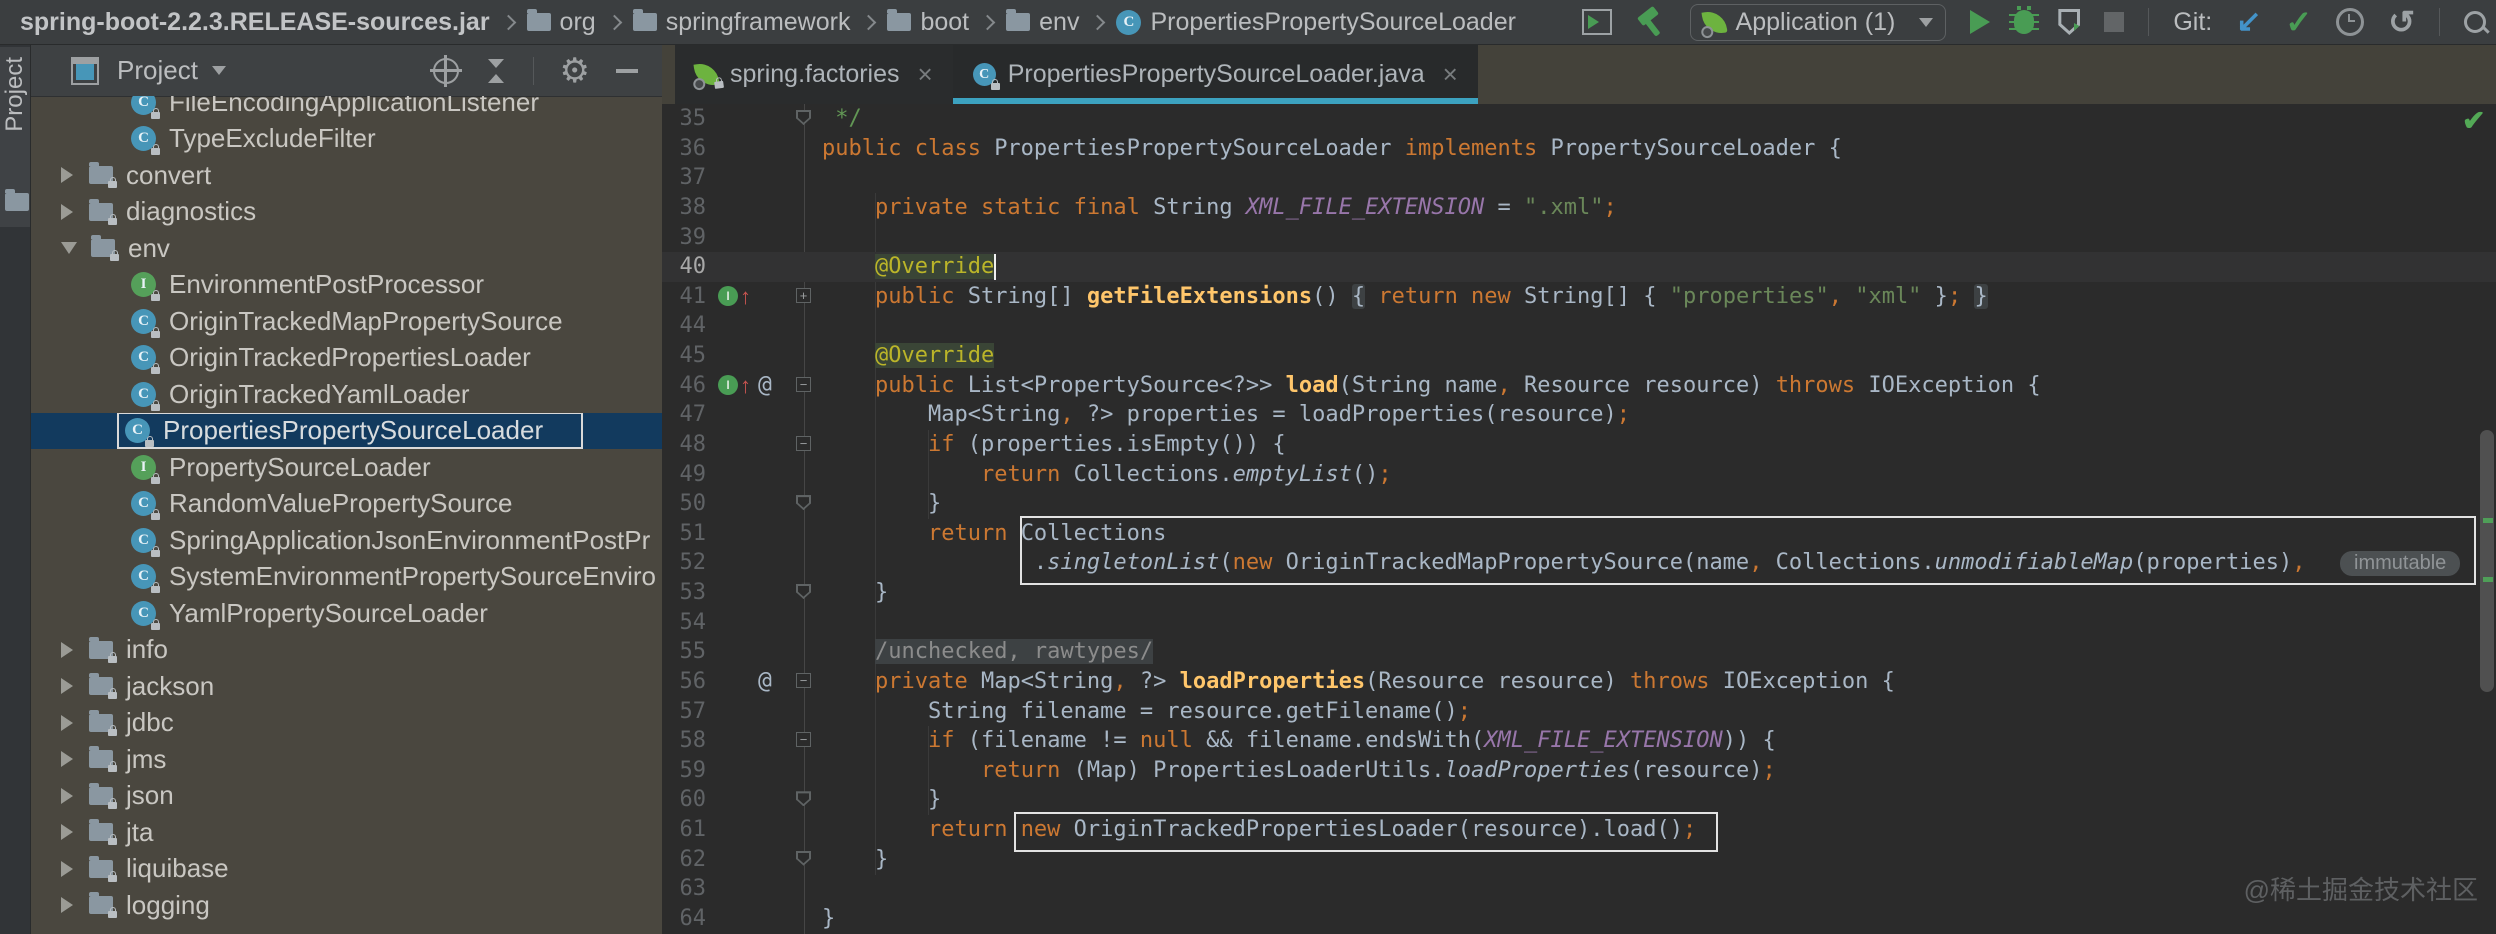  What do you see at coordinates (928, 22) in the screenshot?
I see `breadcrumb-item: boot` at bounding box center [928, 22].